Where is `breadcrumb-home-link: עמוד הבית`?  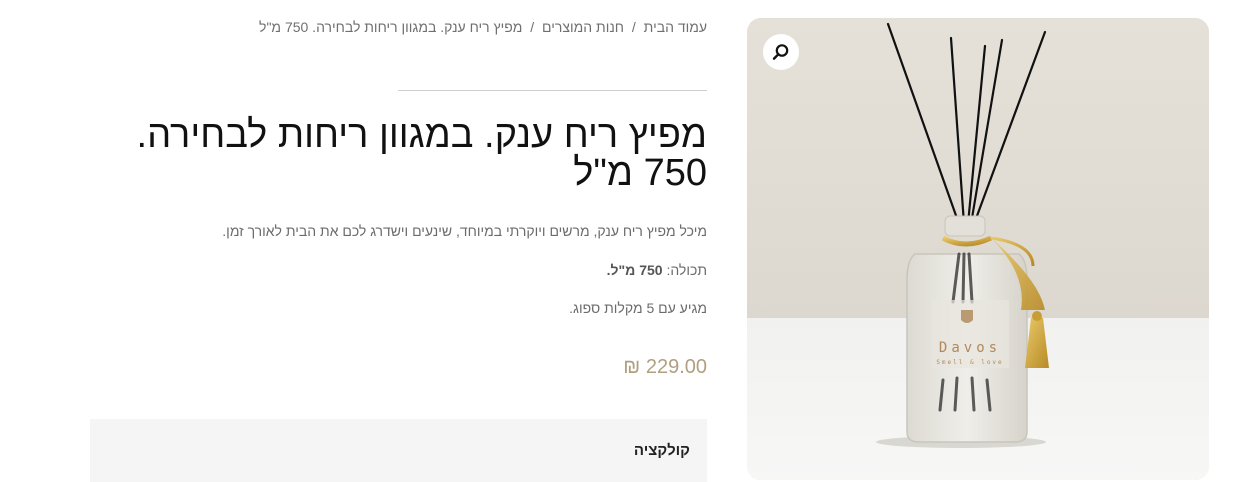
breadcrumb-home-link: עמוד הבית is located at coordinates (675, 27).